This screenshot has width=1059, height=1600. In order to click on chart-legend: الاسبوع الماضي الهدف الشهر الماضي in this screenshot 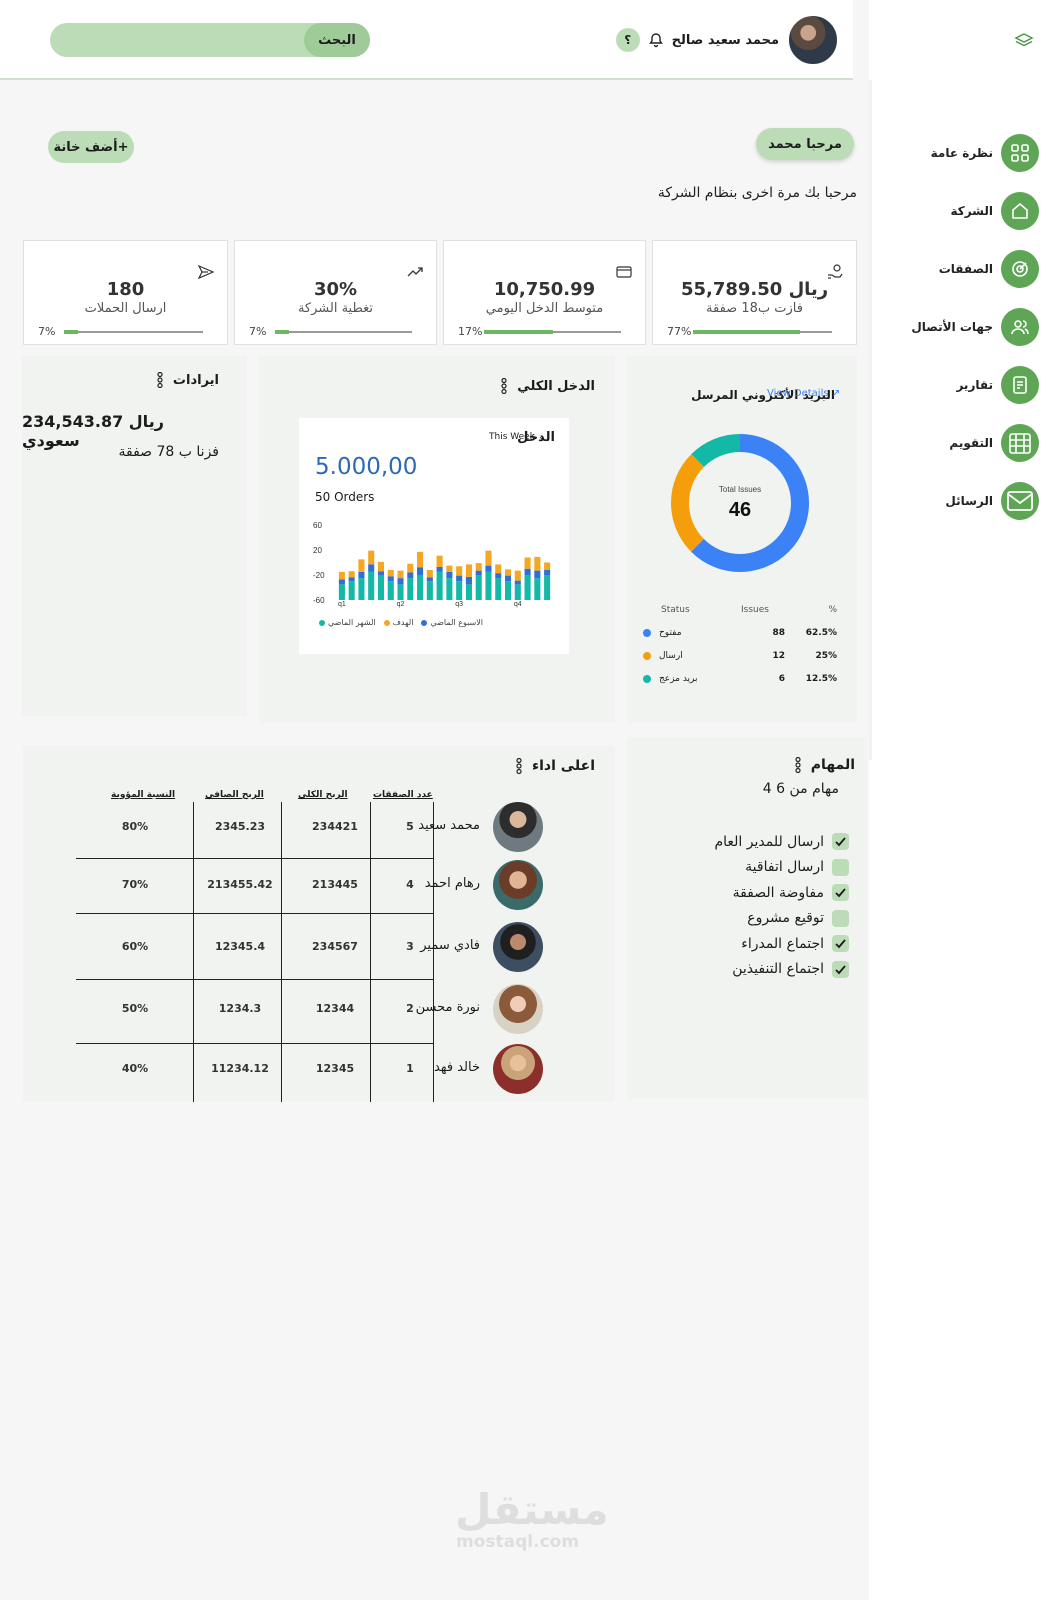, I will do `click(401, 622)`.